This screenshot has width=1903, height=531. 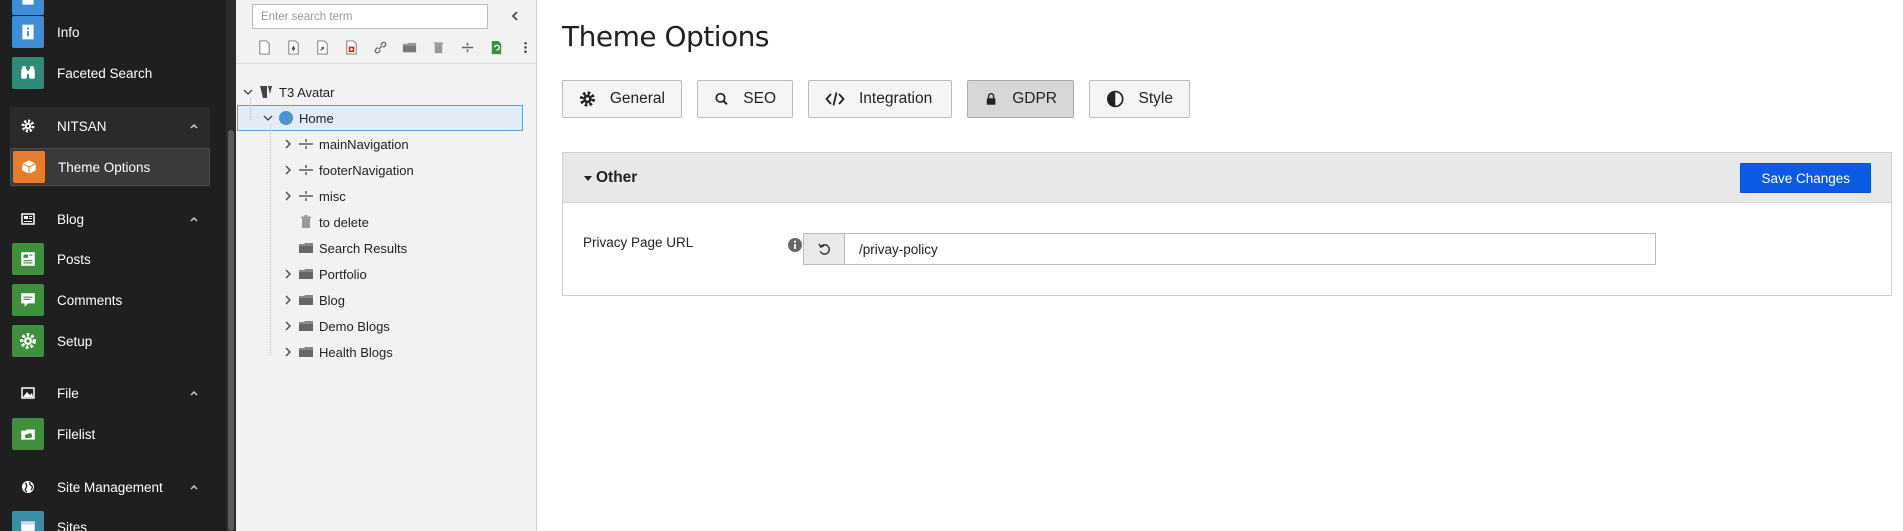 I want to click on page-title: Theme Options, so click(x=666, y=36).